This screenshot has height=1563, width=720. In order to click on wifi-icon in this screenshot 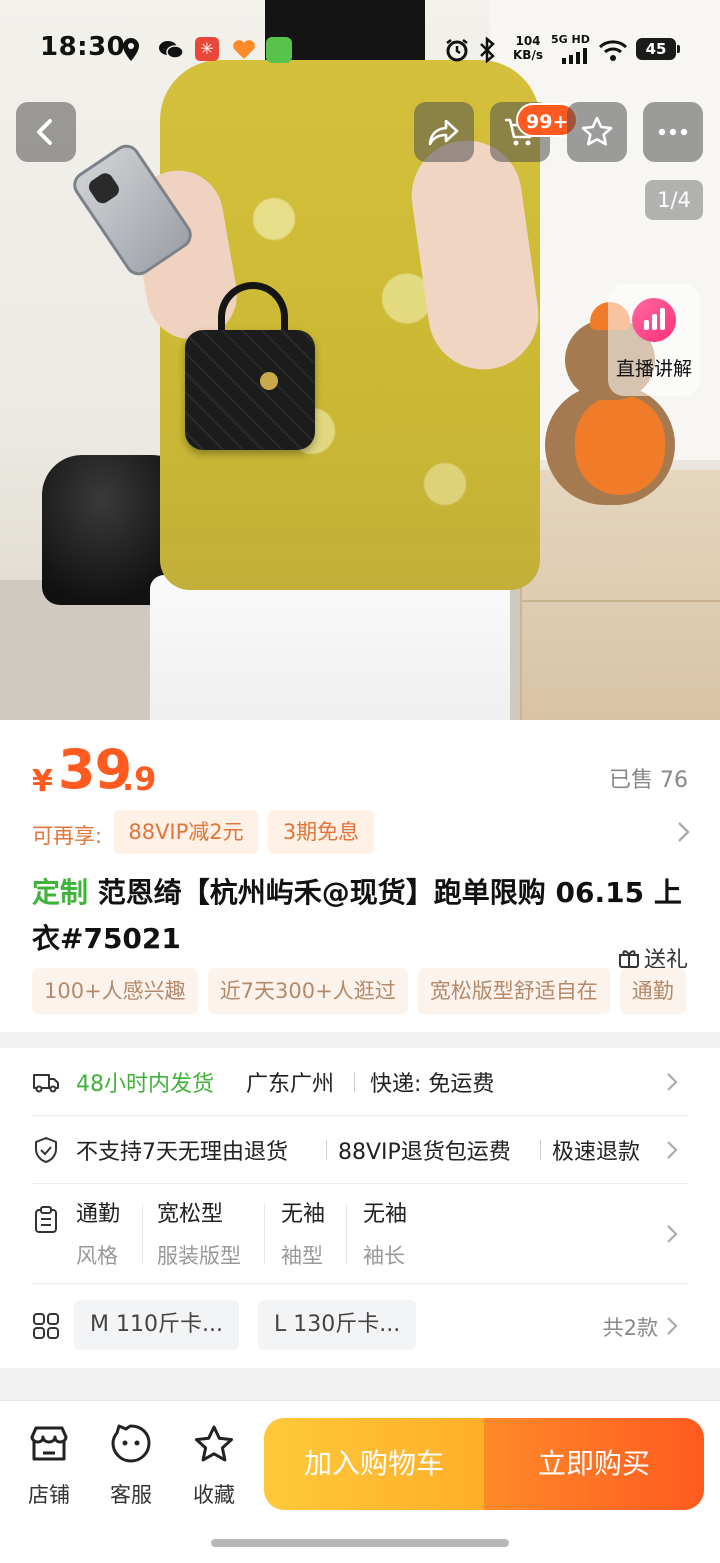, I will do `click(613, 50)`.